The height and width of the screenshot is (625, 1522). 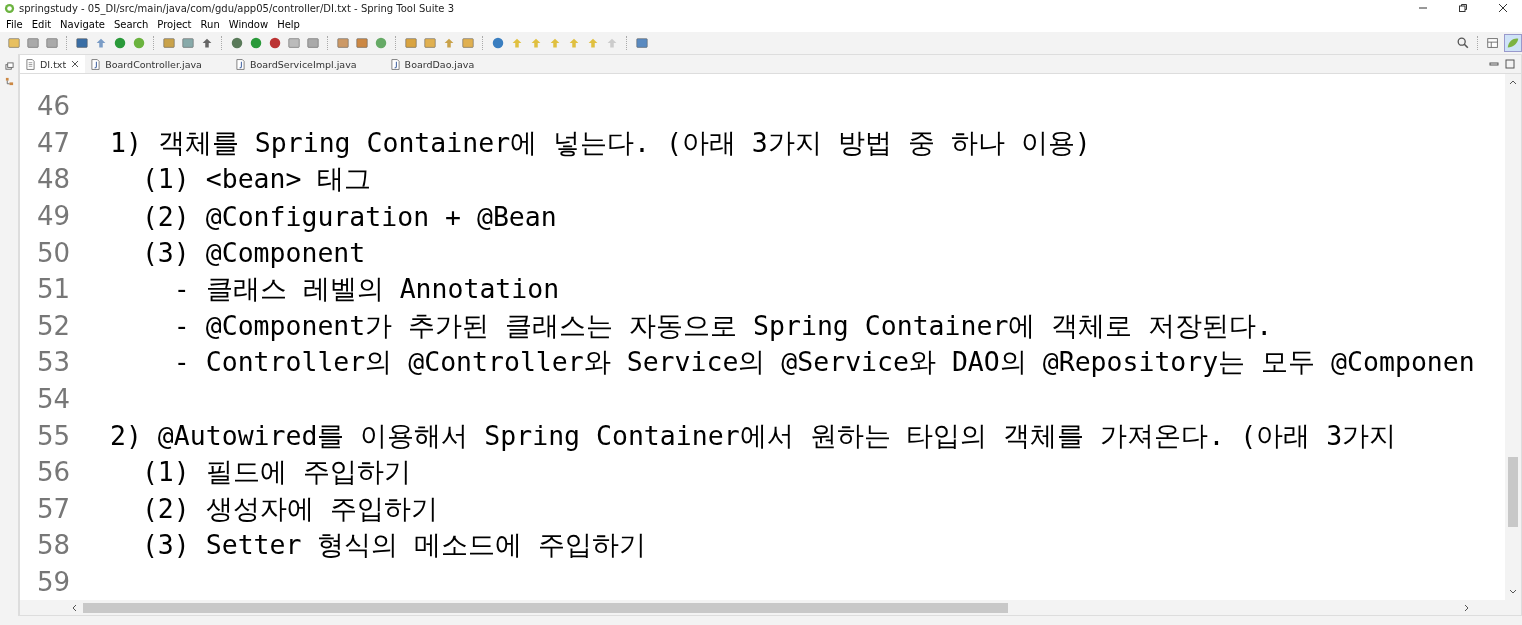 What do you see at coordinates (52, 142) in the screenshot?
I see `line-number: 47` at bounding box center [52, 142].